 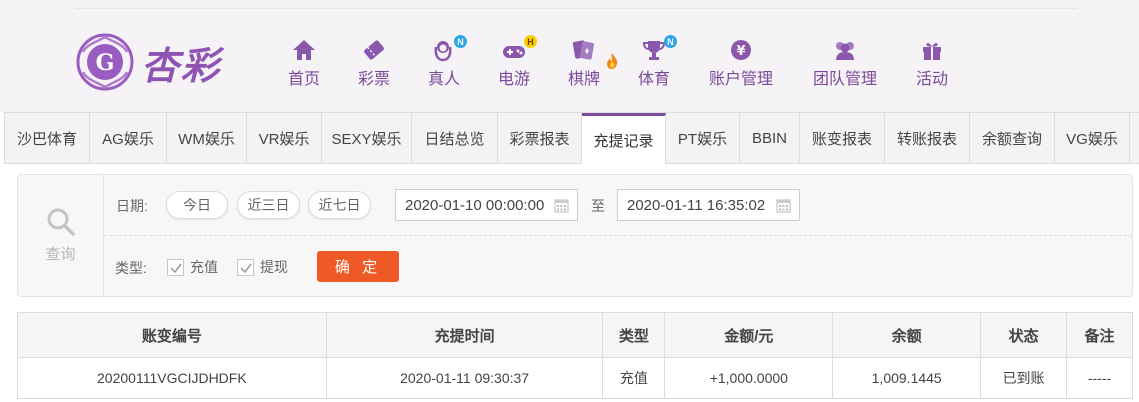 I want to click on hot-badge: H, so click(x=530, y=41).